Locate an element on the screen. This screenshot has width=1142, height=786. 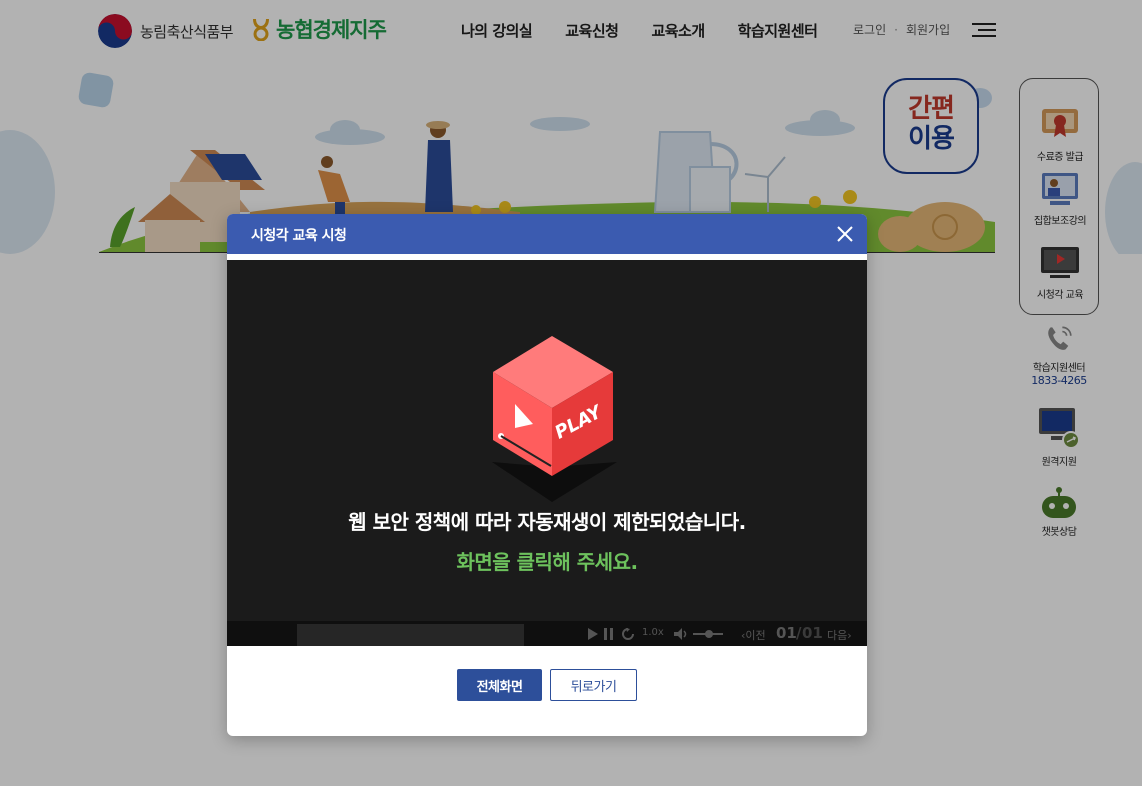
modal-title: 시청각 교육 시청 is located at coordinates (299, 236).